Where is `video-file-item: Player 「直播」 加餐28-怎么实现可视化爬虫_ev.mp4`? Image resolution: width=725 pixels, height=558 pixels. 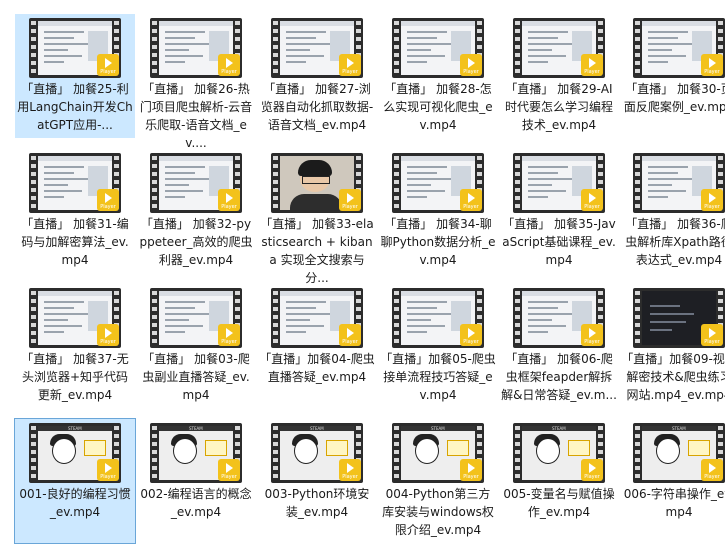
video-file-item: Player 「直播」 加餐28-怎么实现可视化爬虫_ev.mp4 is located at coordinates (438, 76).